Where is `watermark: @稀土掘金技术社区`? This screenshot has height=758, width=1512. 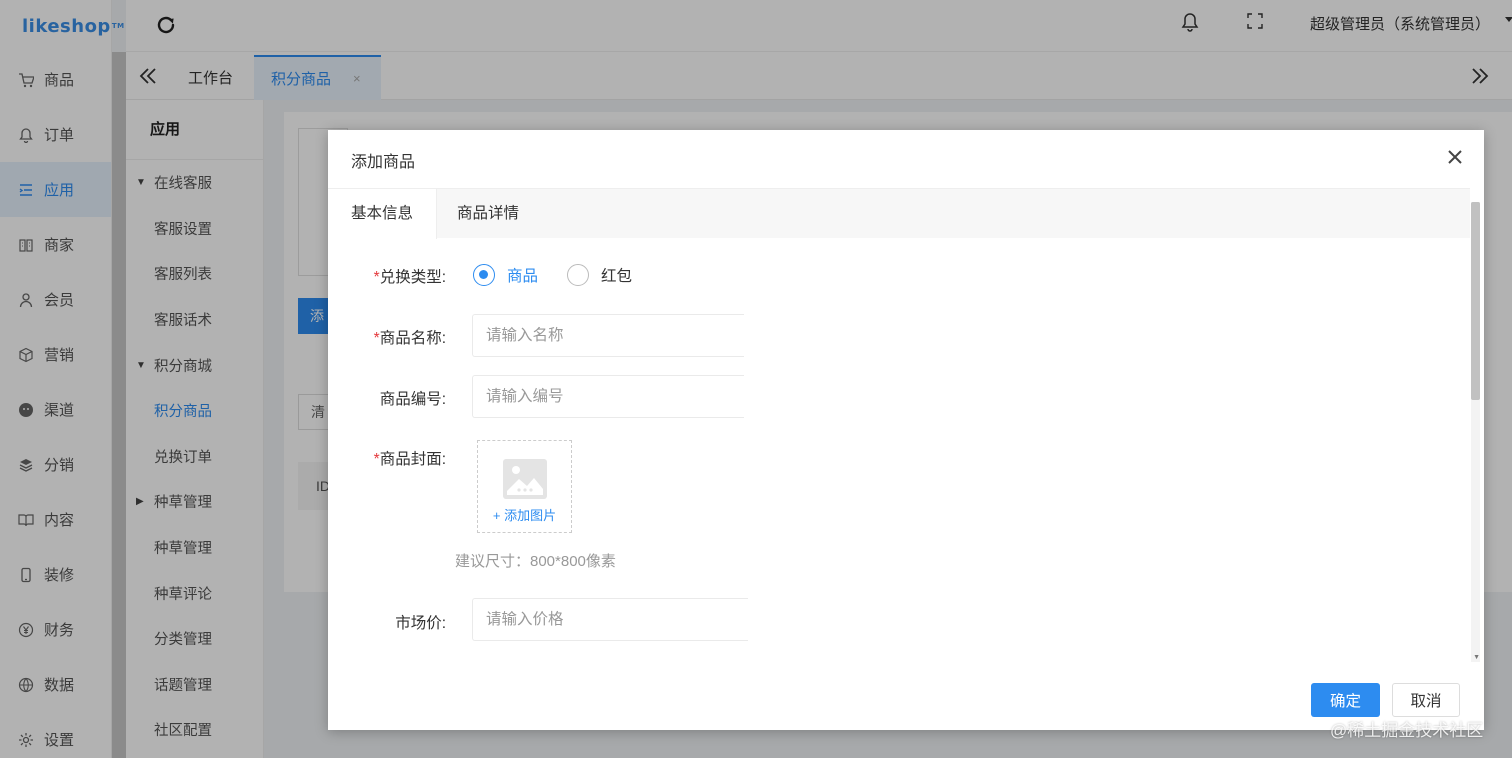
watermark: @稀土掘金技术社区 is located at coordinates (1407, 730).